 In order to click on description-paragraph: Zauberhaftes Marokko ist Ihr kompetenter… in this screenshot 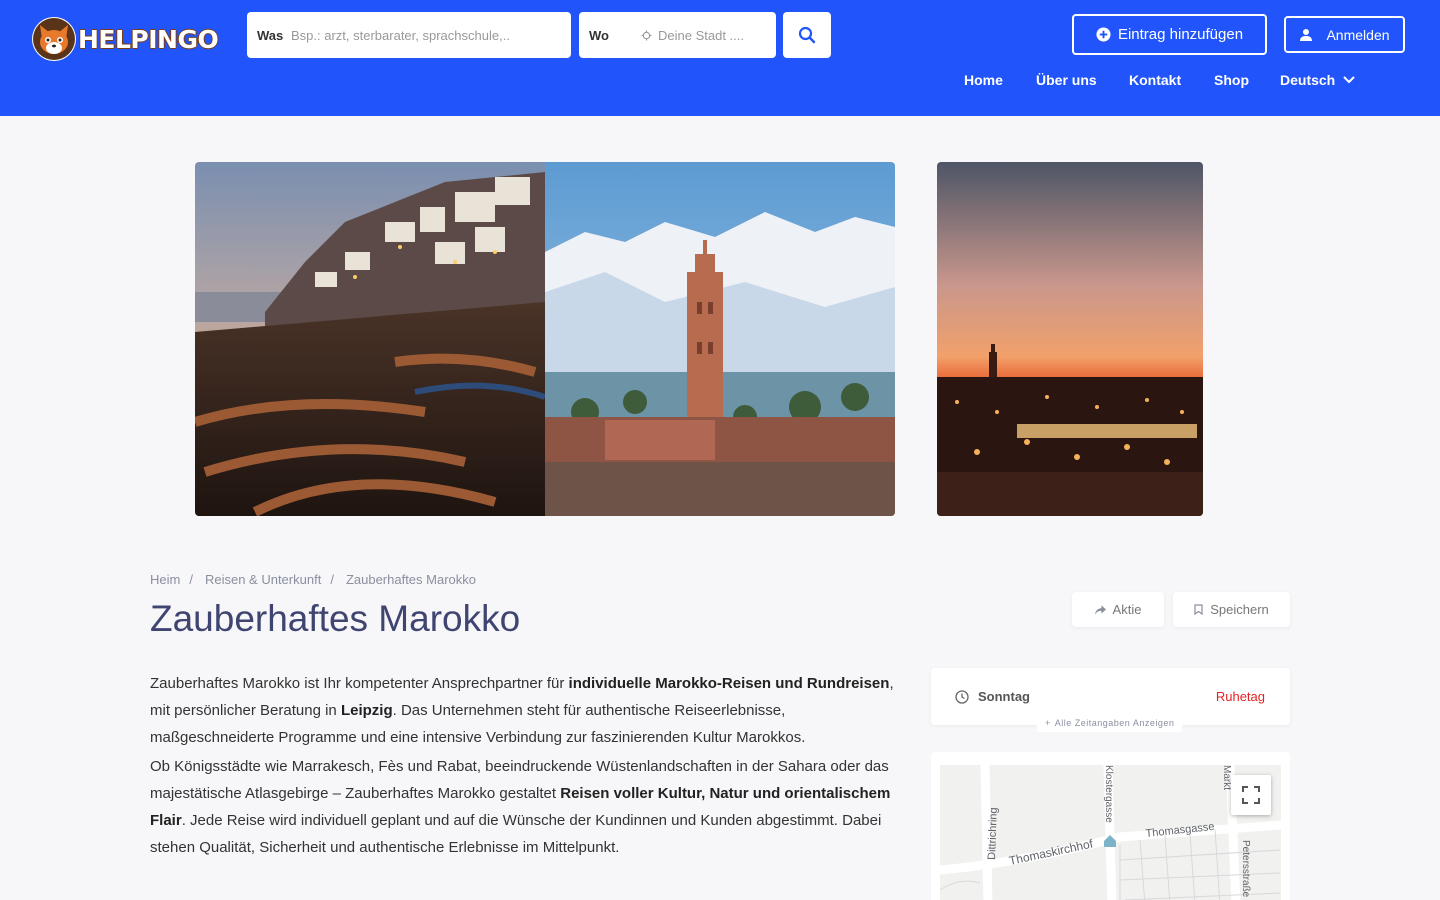, I will do `click(526, 710)`.